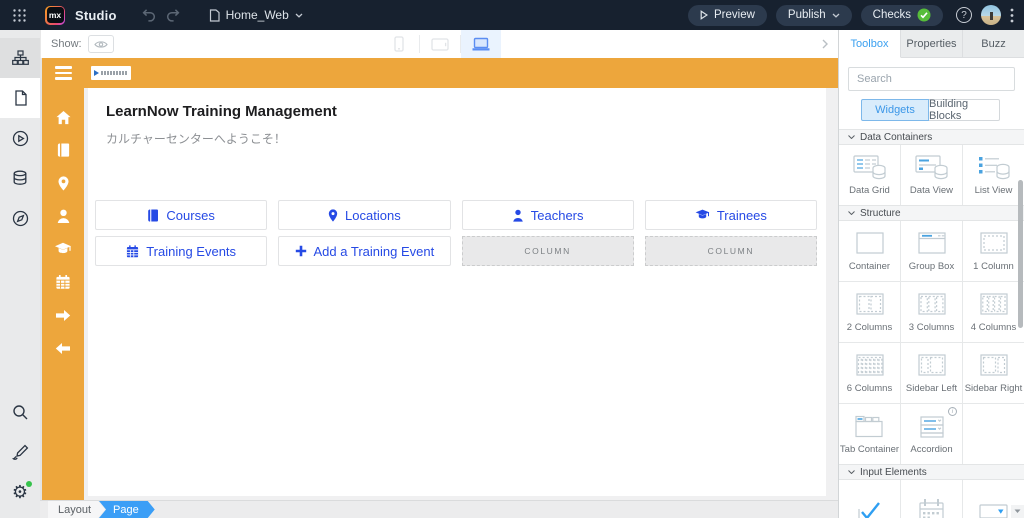 Image resolution: width=1024 pixels, height=518 pixels. What do you see at coordinates (931, 427) in the screenshot?
I see `accordion-icon` at bounding box center [931, 427].